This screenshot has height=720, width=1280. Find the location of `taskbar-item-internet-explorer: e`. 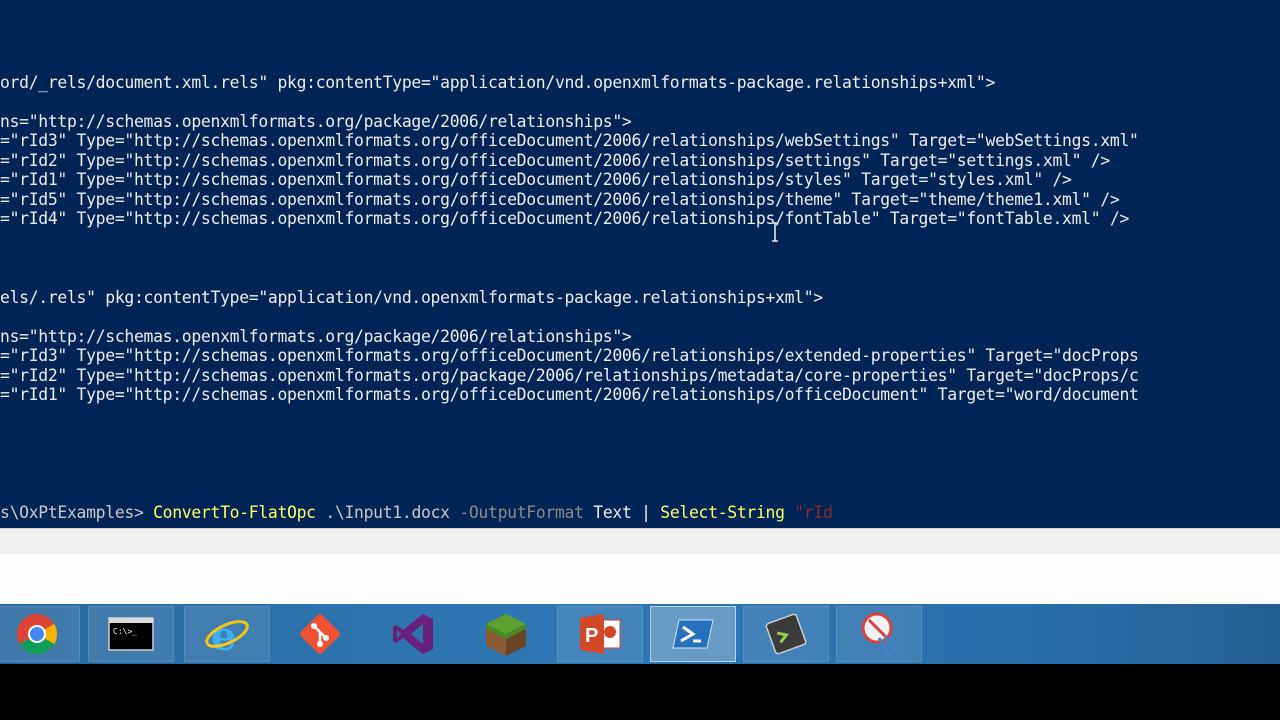

taskbar-item-internet-explorer: e is located at coordinates (227, 634).